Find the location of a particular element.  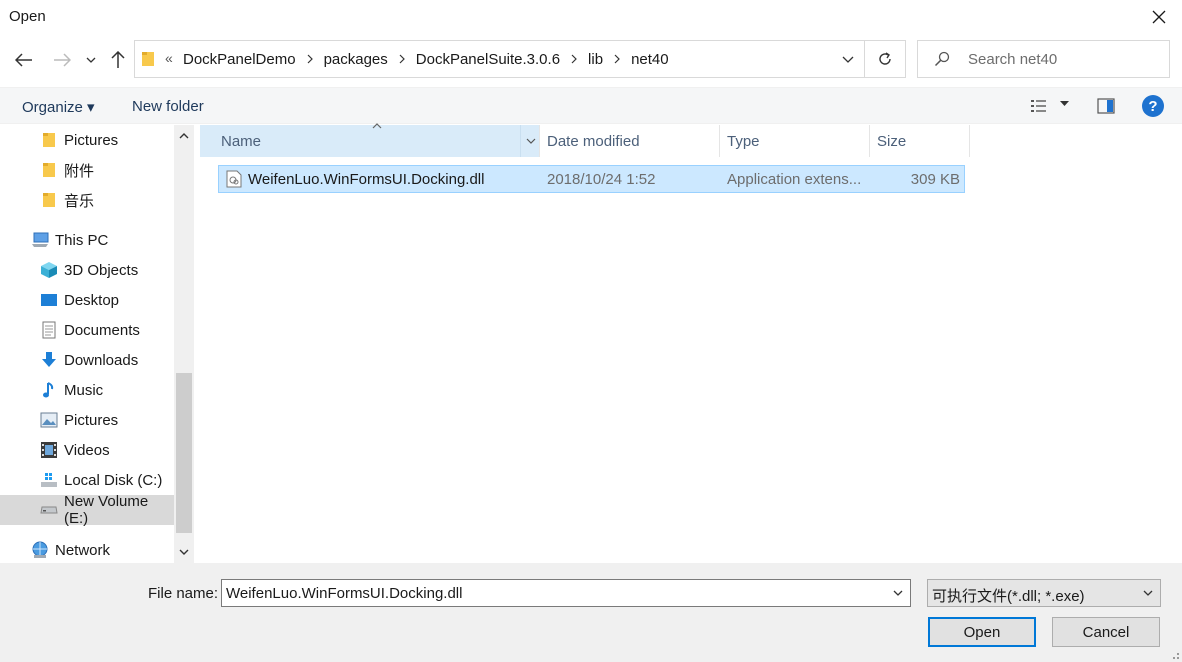

forward-button is located at coordinates (62, 60).